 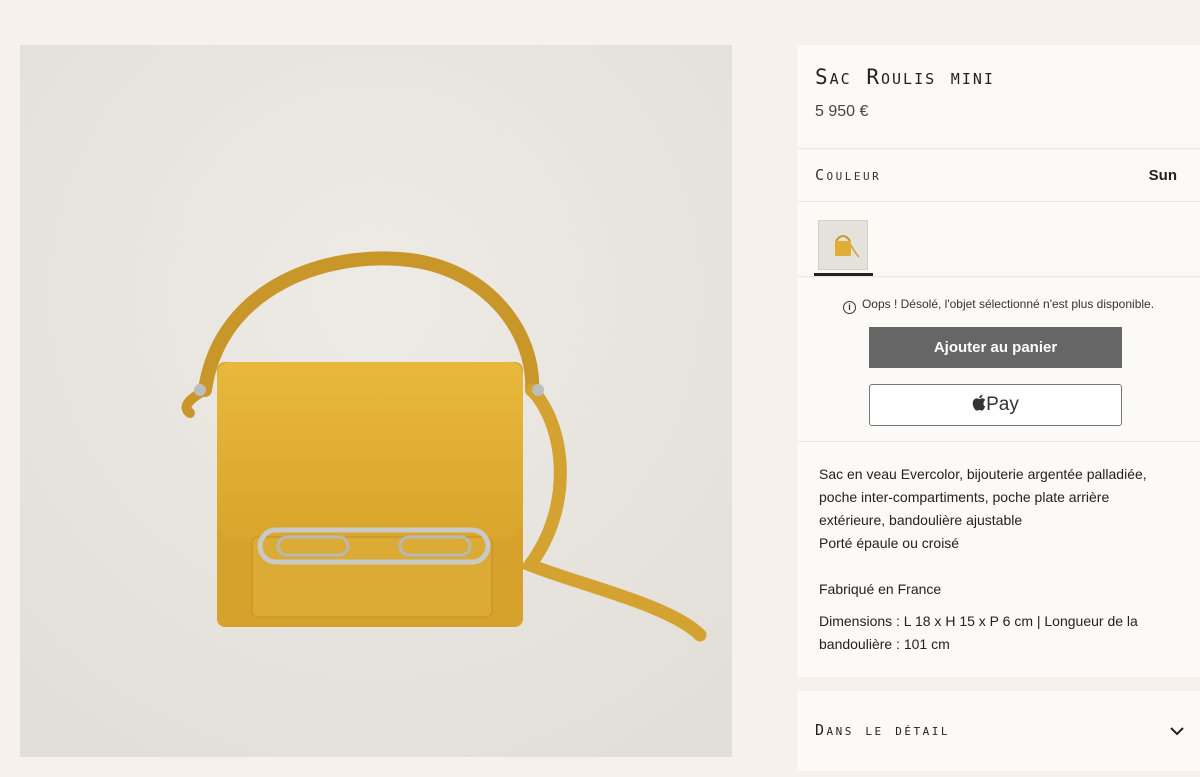 What do you see at coordinates (842, 111) in the screenshot?
I see `product-price: 5 950 €` at bounding box center [842, 111].